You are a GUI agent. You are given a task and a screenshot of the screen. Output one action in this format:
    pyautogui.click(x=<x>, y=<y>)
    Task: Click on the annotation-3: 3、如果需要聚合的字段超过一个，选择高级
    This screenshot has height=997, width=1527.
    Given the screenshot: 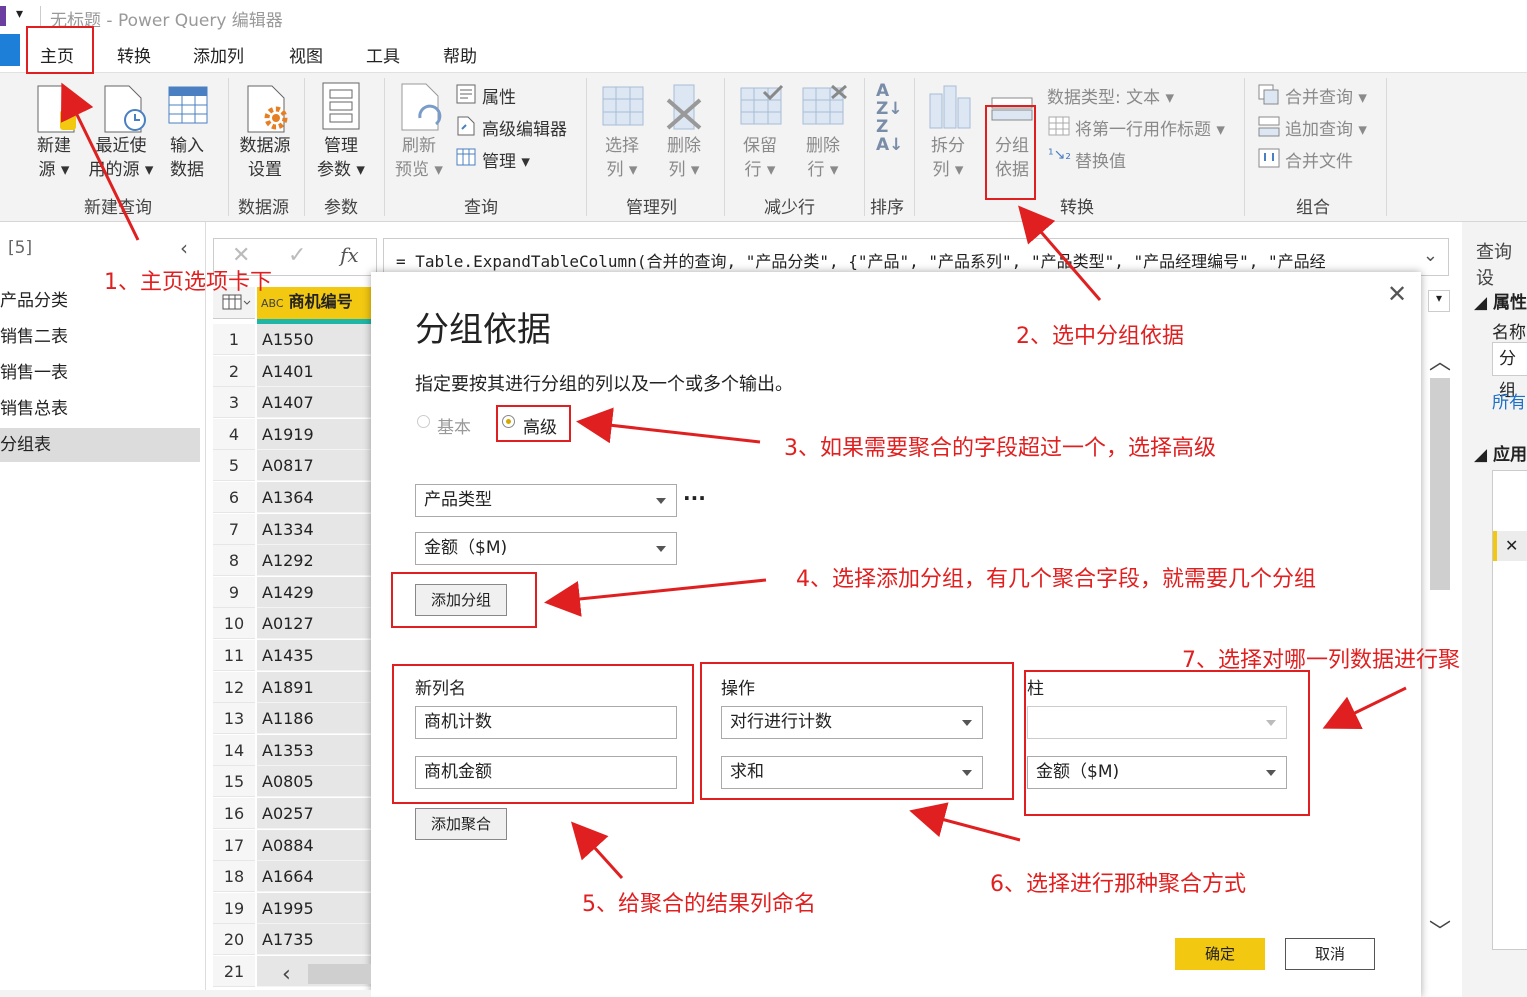 What is the action you would take?
    pyautogui.click(x=1000, y=448)
    